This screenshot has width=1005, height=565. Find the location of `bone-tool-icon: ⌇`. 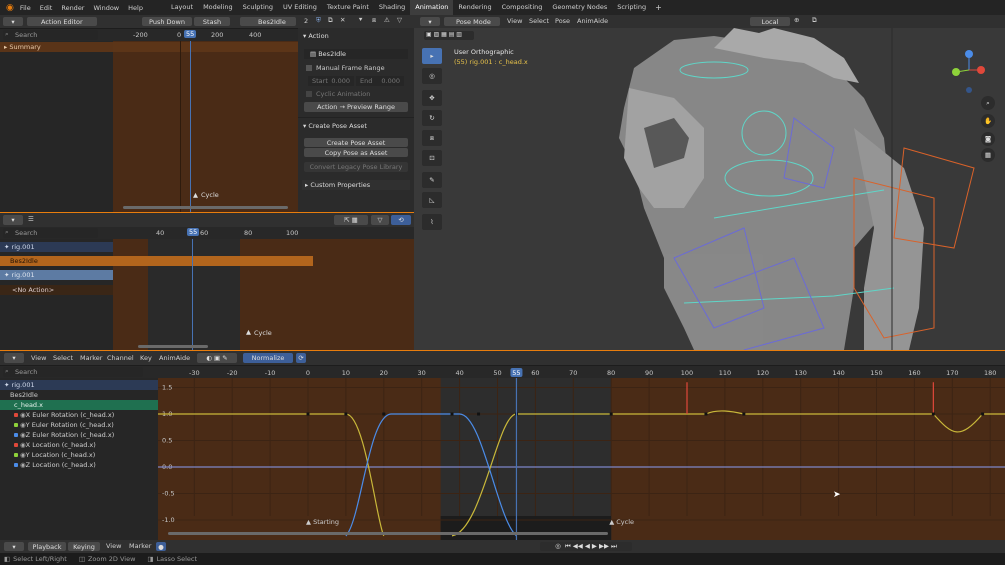

bone-tool-icon: ⌇ is located at coordinates (432, 222).